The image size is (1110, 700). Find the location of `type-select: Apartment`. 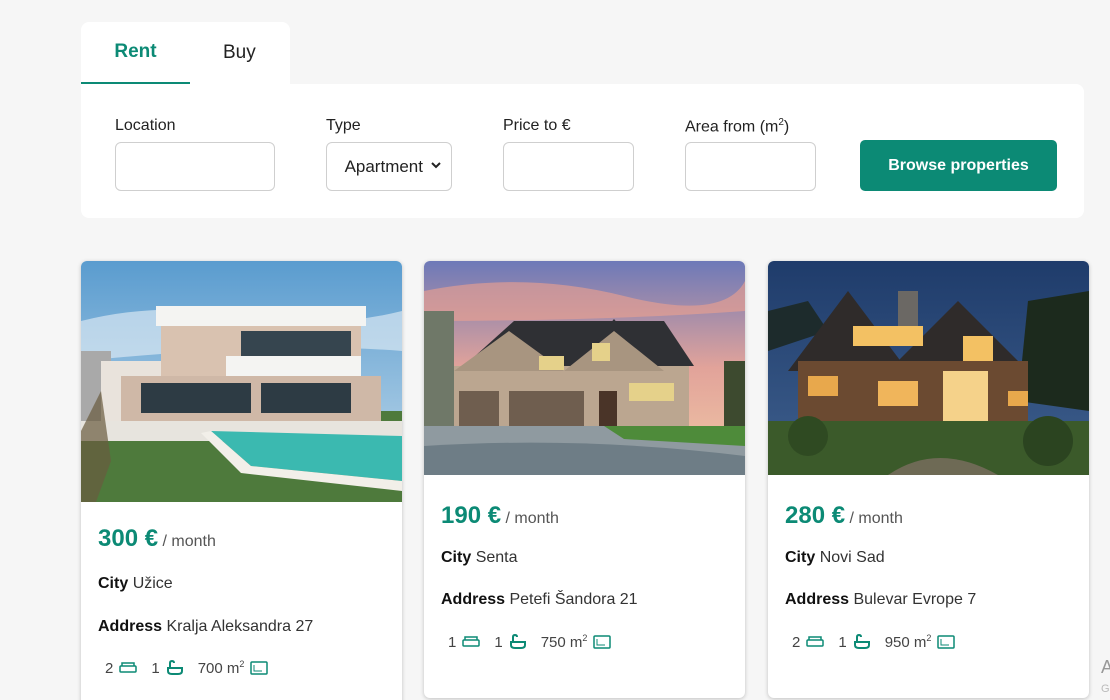

type-select: Apartment is located at coordinates (389, 166).